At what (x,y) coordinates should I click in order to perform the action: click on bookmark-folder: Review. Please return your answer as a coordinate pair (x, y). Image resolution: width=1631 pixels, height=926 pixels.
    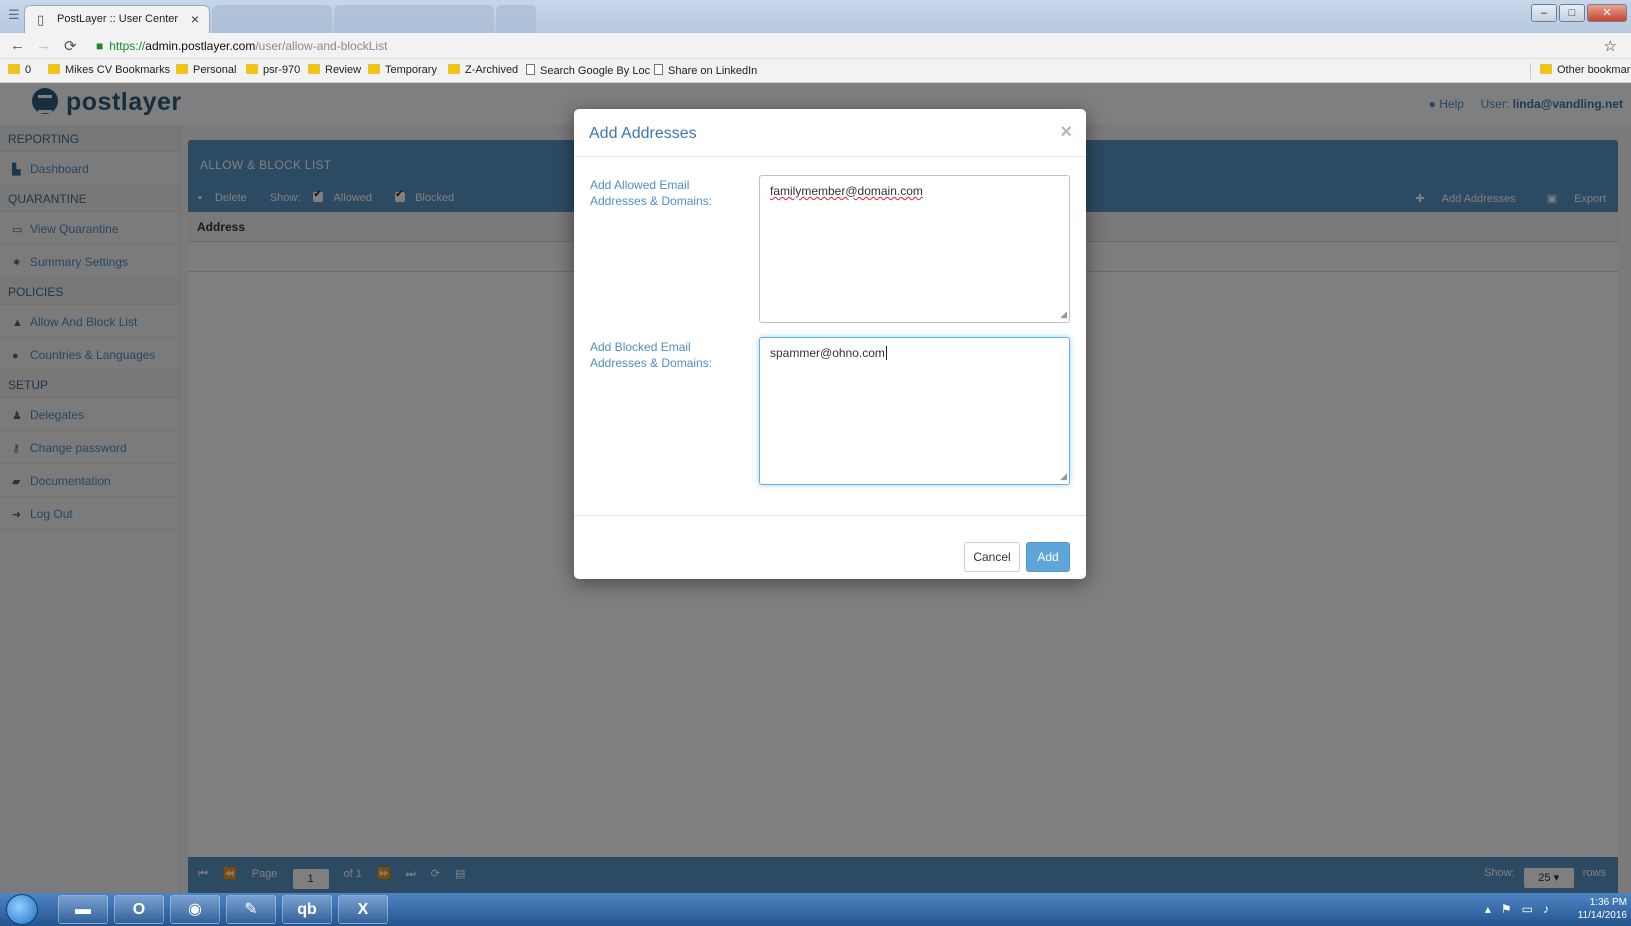
    Looking at the image, I should click on (334, 70).